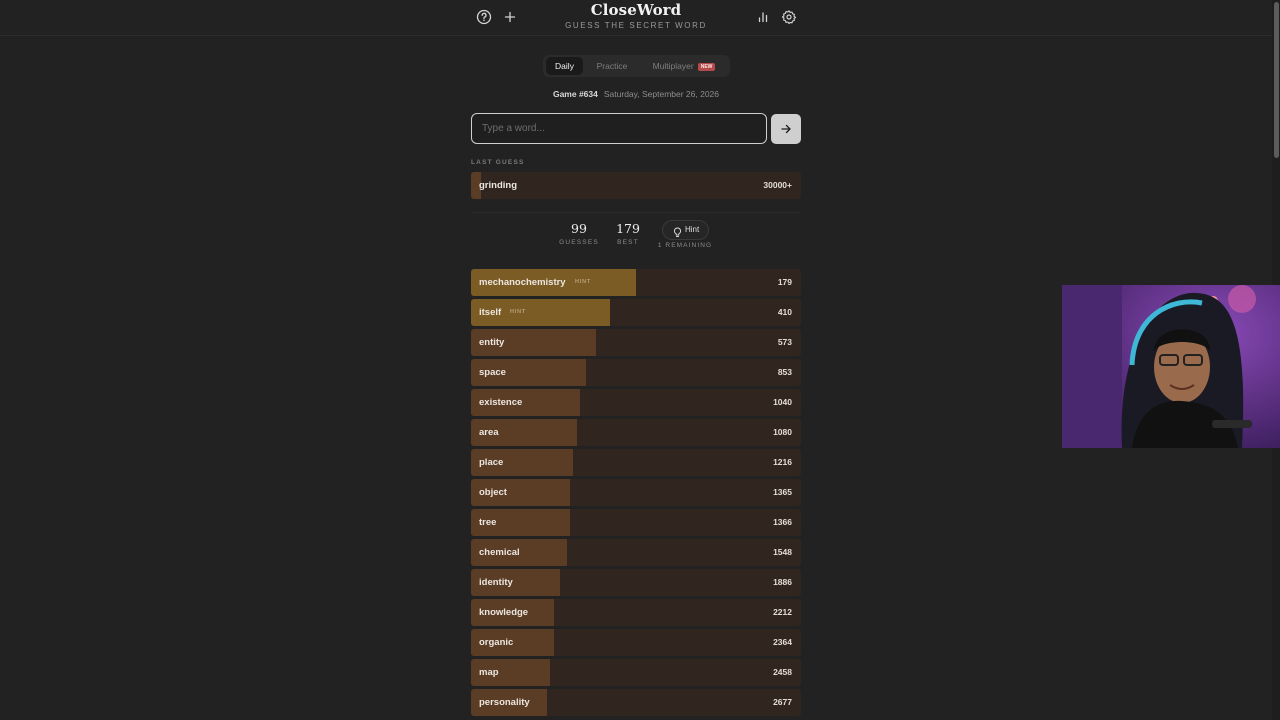 This screenshot has width=1280, height=720. I want to click on guess-row: map 2458, so click(636, 672).